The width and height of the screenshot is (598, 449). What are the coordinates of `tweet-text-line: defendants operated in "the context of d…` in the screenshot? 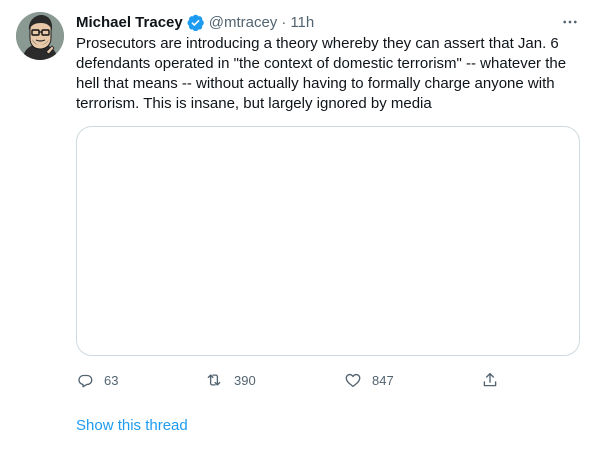 It's located at (321, 63).